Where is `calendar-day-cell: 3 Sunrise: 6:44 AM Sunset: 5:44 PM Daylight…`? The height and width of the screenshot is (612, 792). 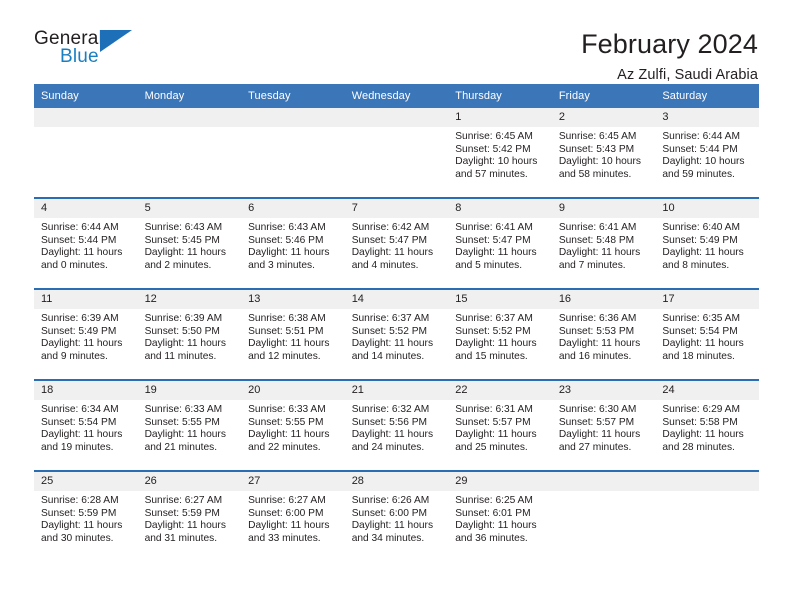 calendar-day-cell: 3 Sunrise: 6:44 AM Sunset: 5:44 PM Daylight… is located at coordinates (707, 153).